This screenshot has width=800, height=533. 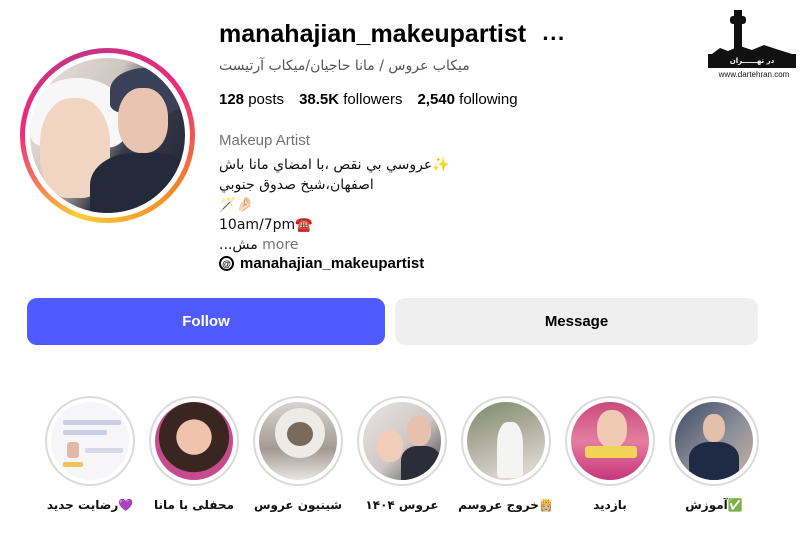 I want to click on bio-line: 10am/7pm☎️, so click(x=266, y=225).